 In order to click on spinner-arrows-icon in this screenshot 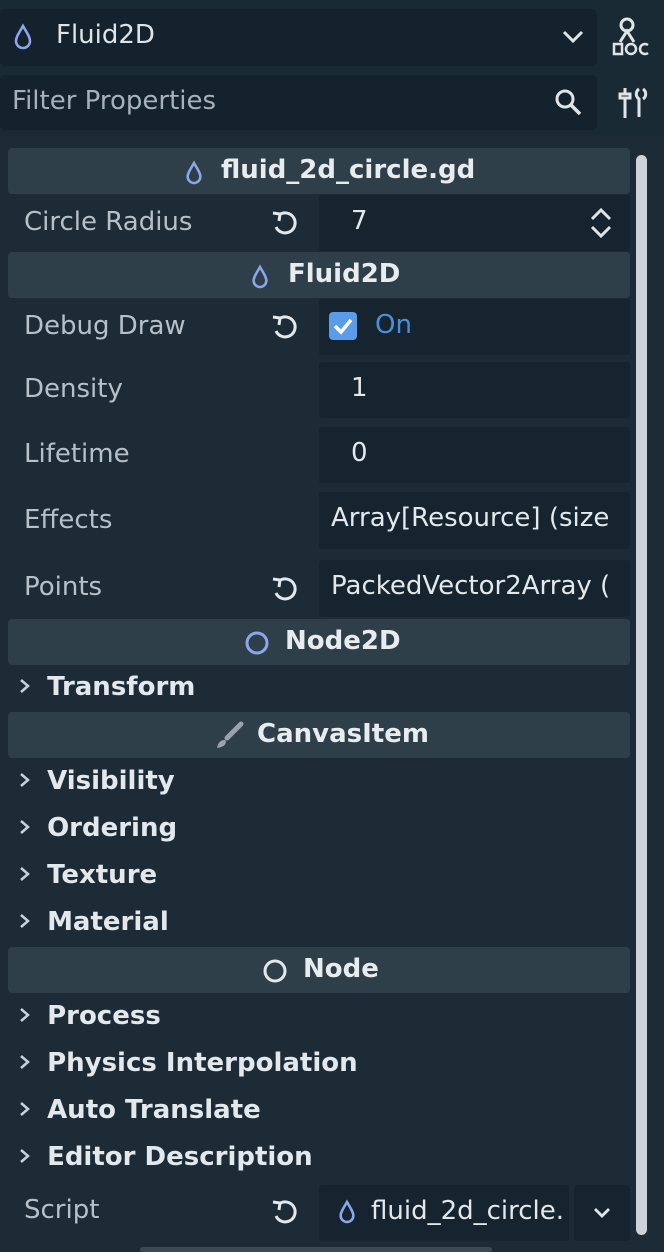, I will do `click(601, 225)`.